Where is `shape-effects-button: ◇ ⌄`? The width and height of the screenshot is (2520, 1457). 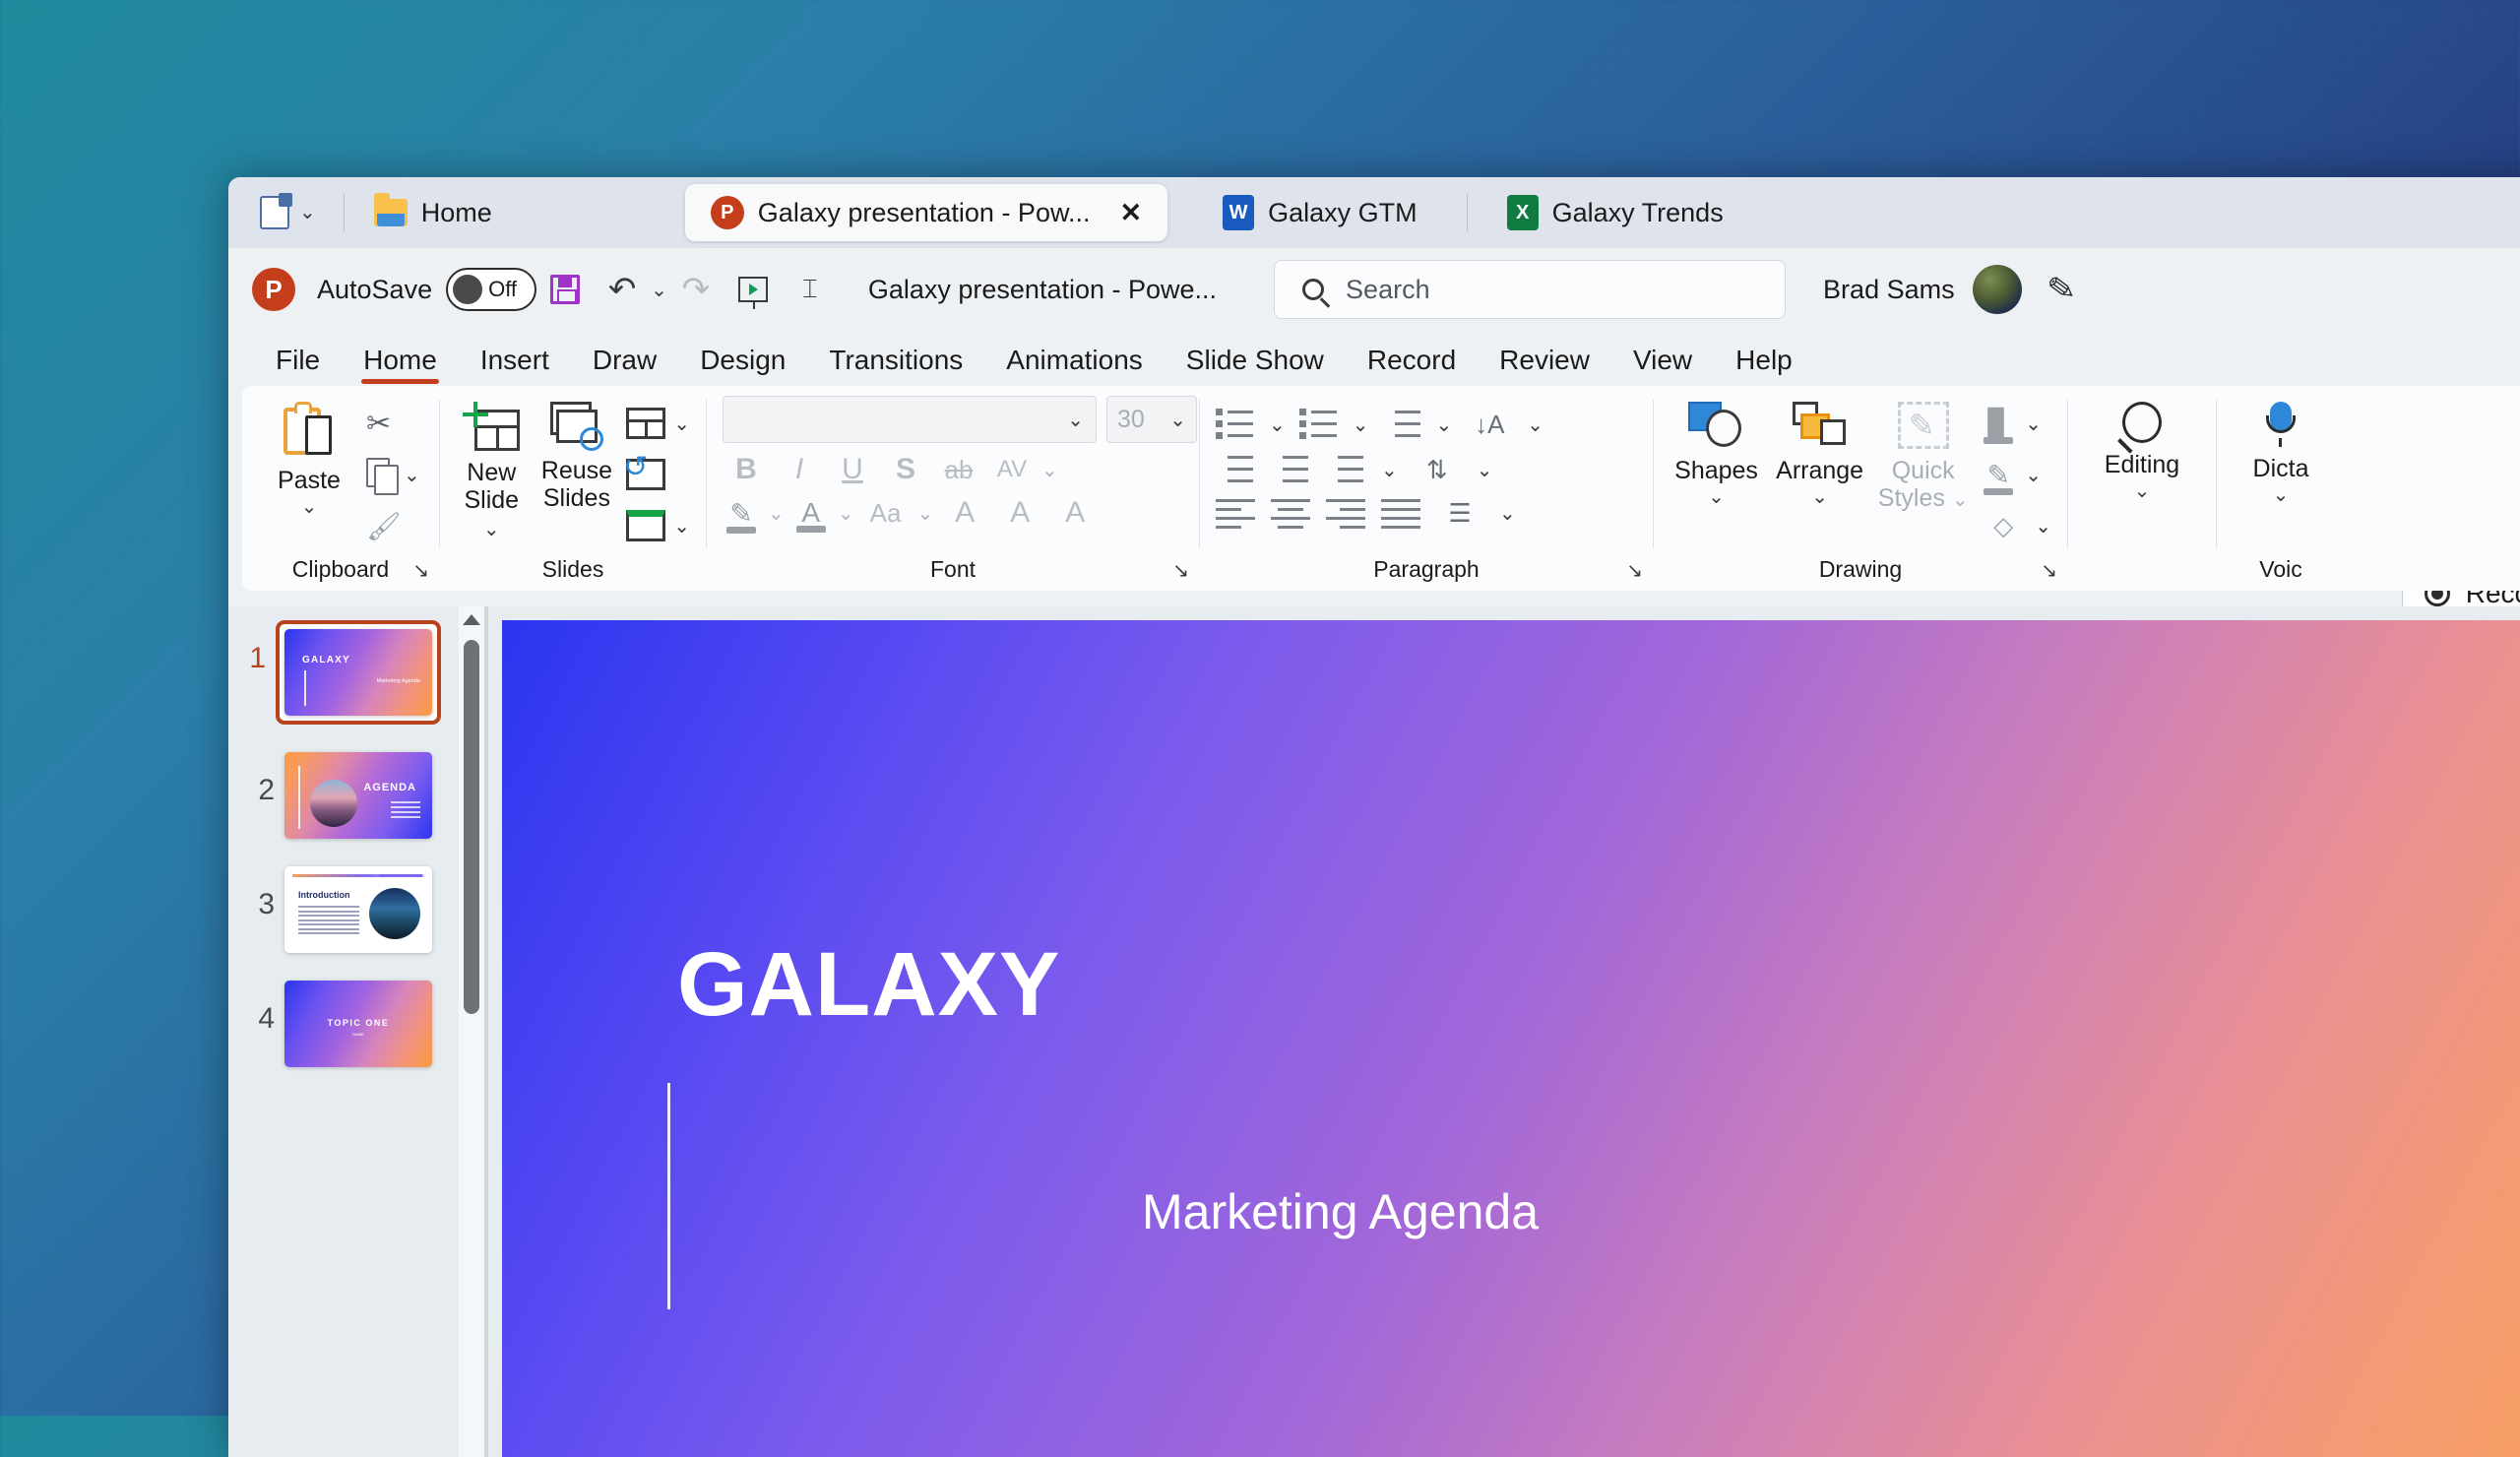 shape-effects-button: ◇ ⌄ is located at coordinates (2015, 525).